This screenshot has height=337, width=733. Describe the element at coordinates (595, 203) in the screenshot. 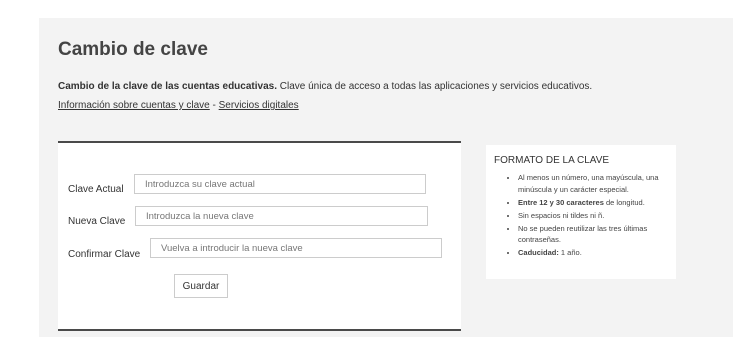

I see `format-rule: Entre 12 y 30 caracteres de longitud.` at that location.